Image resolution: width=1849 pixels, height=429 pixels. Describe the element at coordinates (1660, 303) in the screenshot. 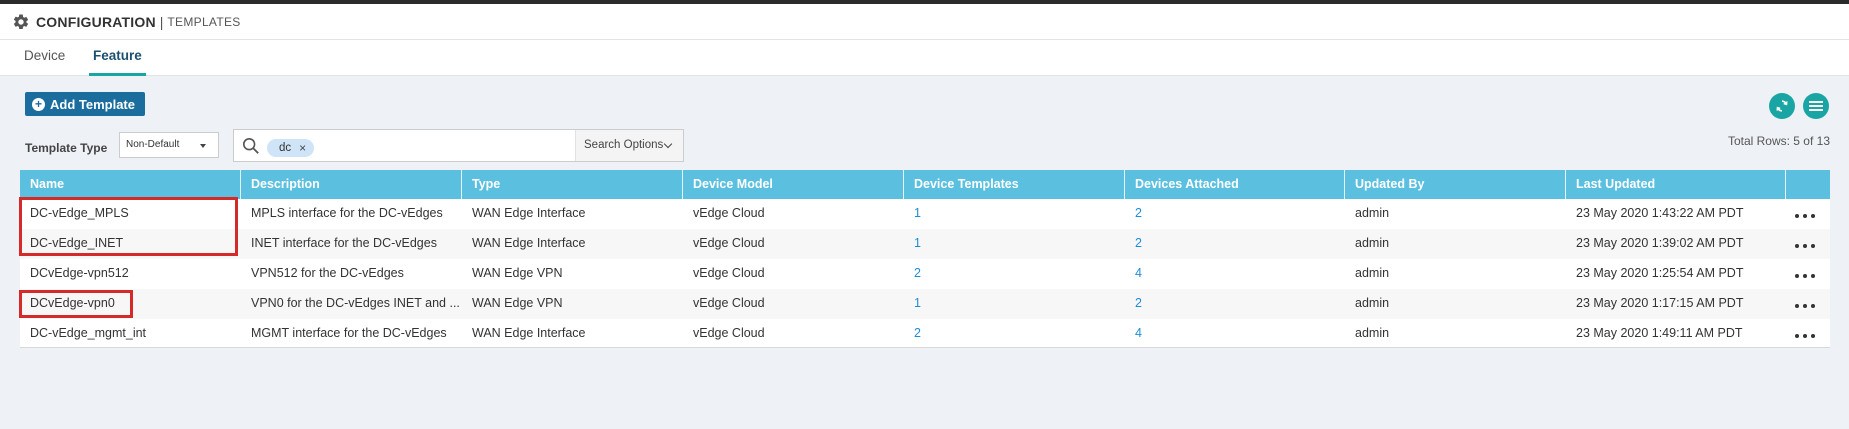

I see `cell-last-updated: 23 May 2020 1:17:15 AM PDT` at that location.